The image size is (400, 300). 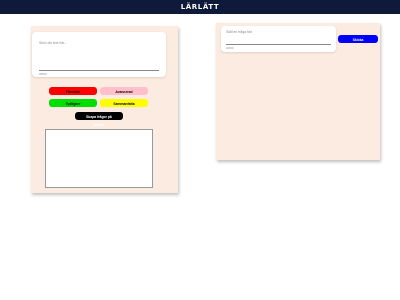 What do you see at coordinates (43, 74) in the screenshot?
I see `text-input-char-counter: 0/500` at bounding box center [43, 74].